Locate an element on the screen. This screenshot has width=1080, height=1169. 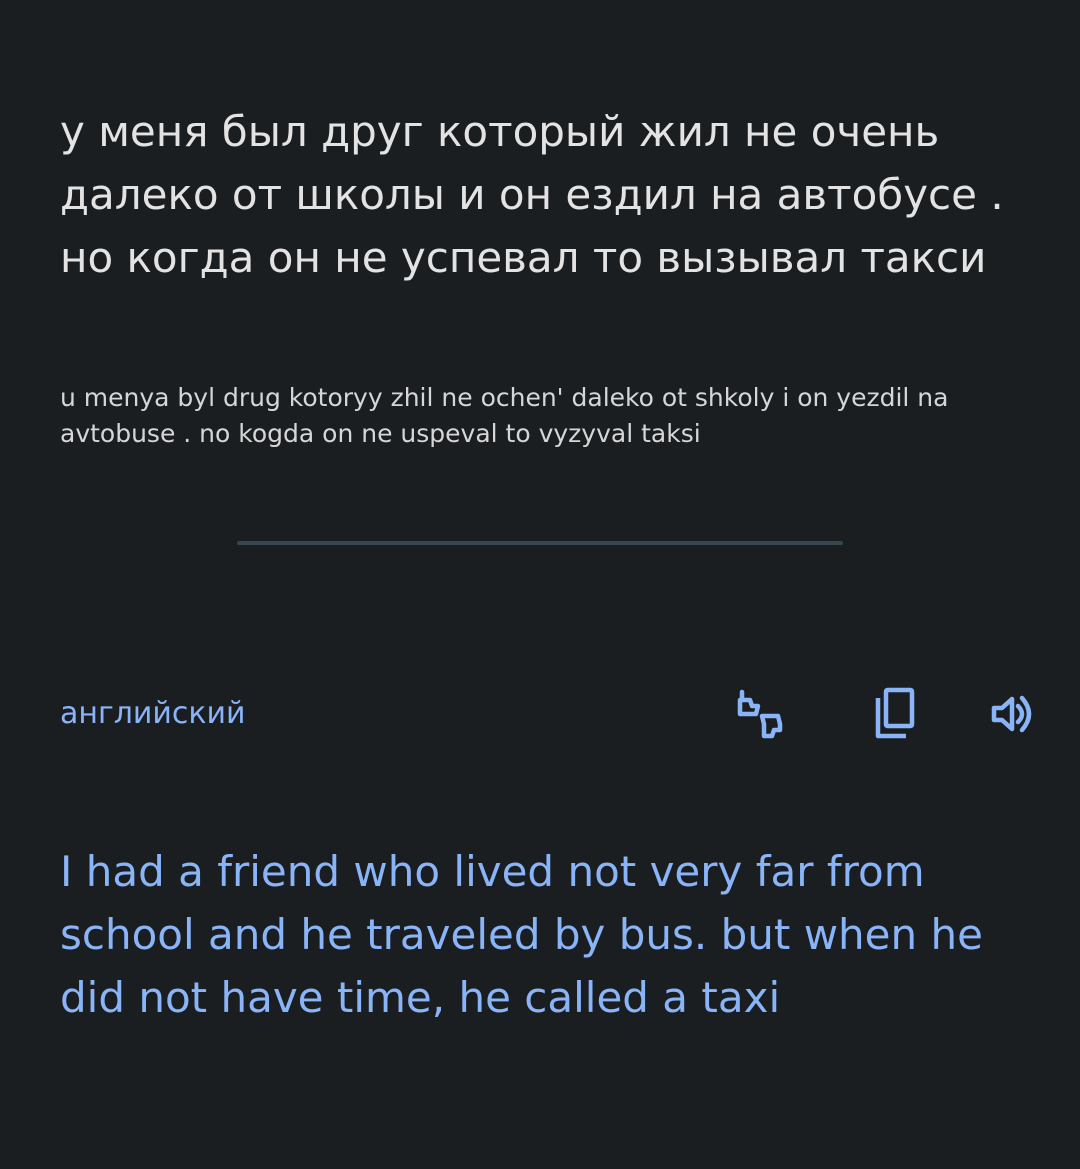
rate-translation-button is located at coordinates (764, 714).